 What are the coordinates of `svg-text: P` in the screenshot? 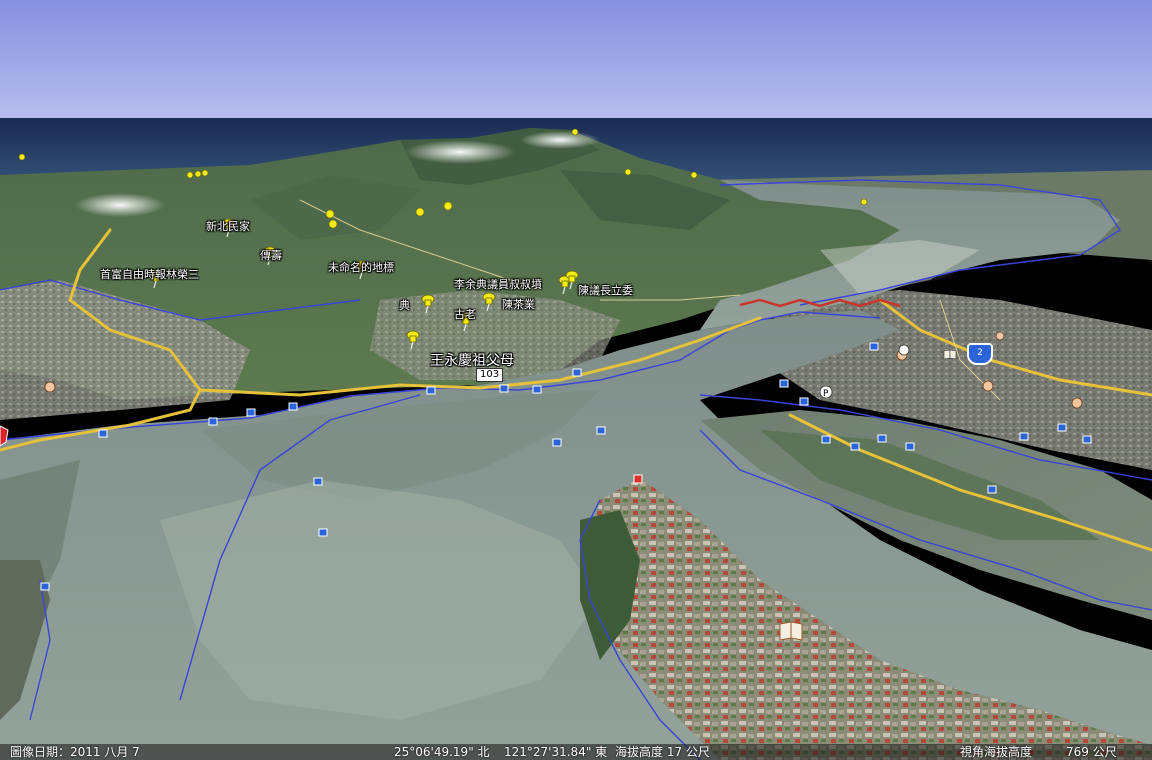 It's located at (826, 394).